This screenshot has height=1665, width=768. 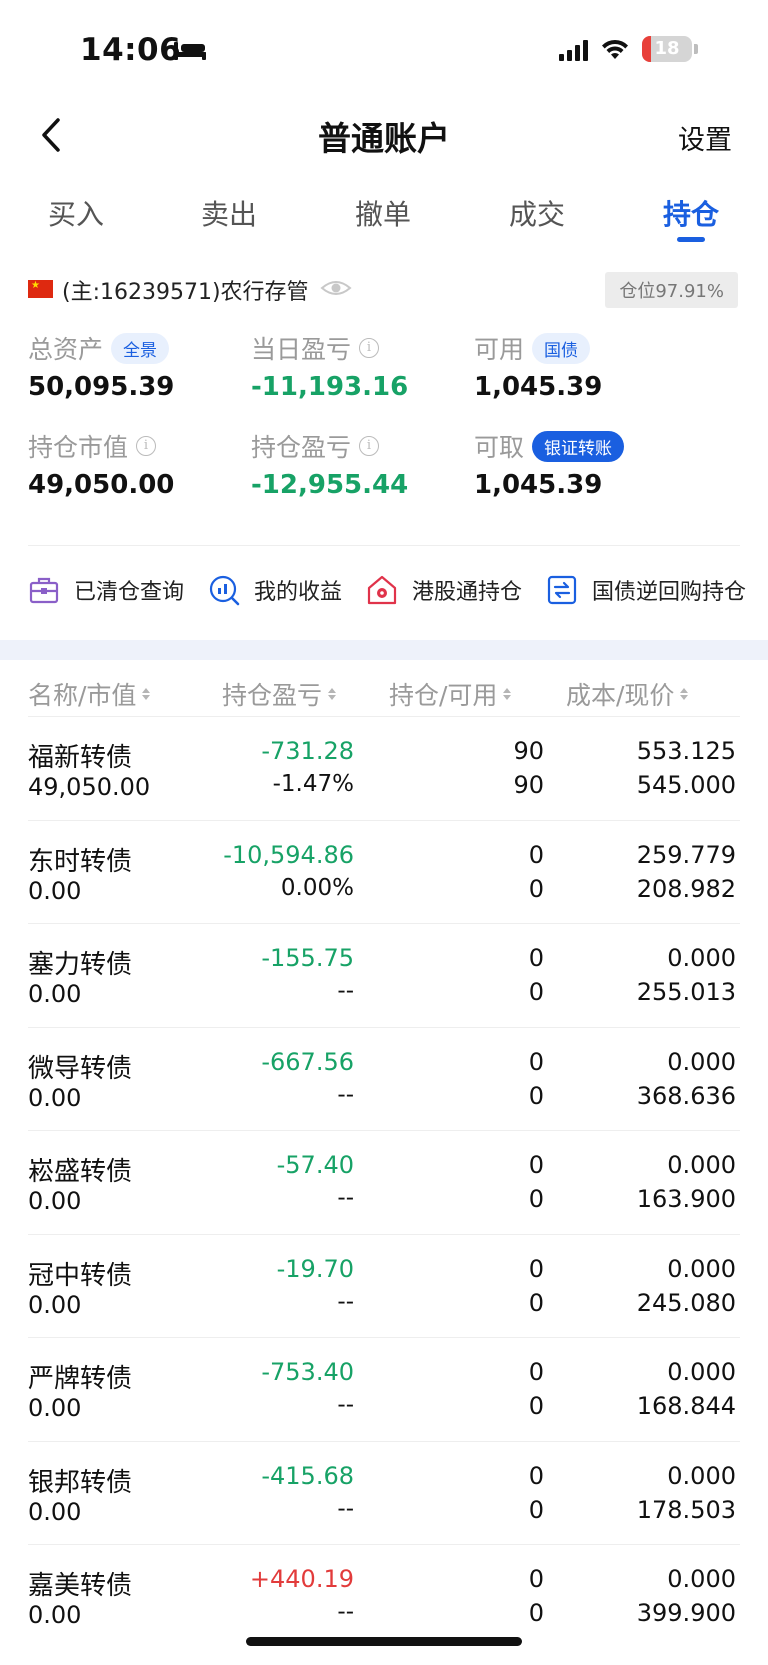 I want to click on bond-name: 银邦转债, so click(x=80, y=1482).